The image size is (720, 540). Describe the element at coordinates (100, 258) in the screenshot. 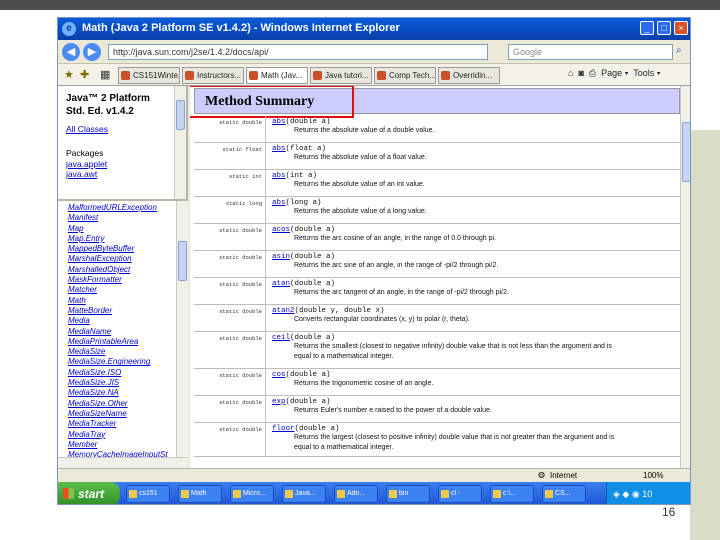

I see `class-link: MarshalException` at that location.